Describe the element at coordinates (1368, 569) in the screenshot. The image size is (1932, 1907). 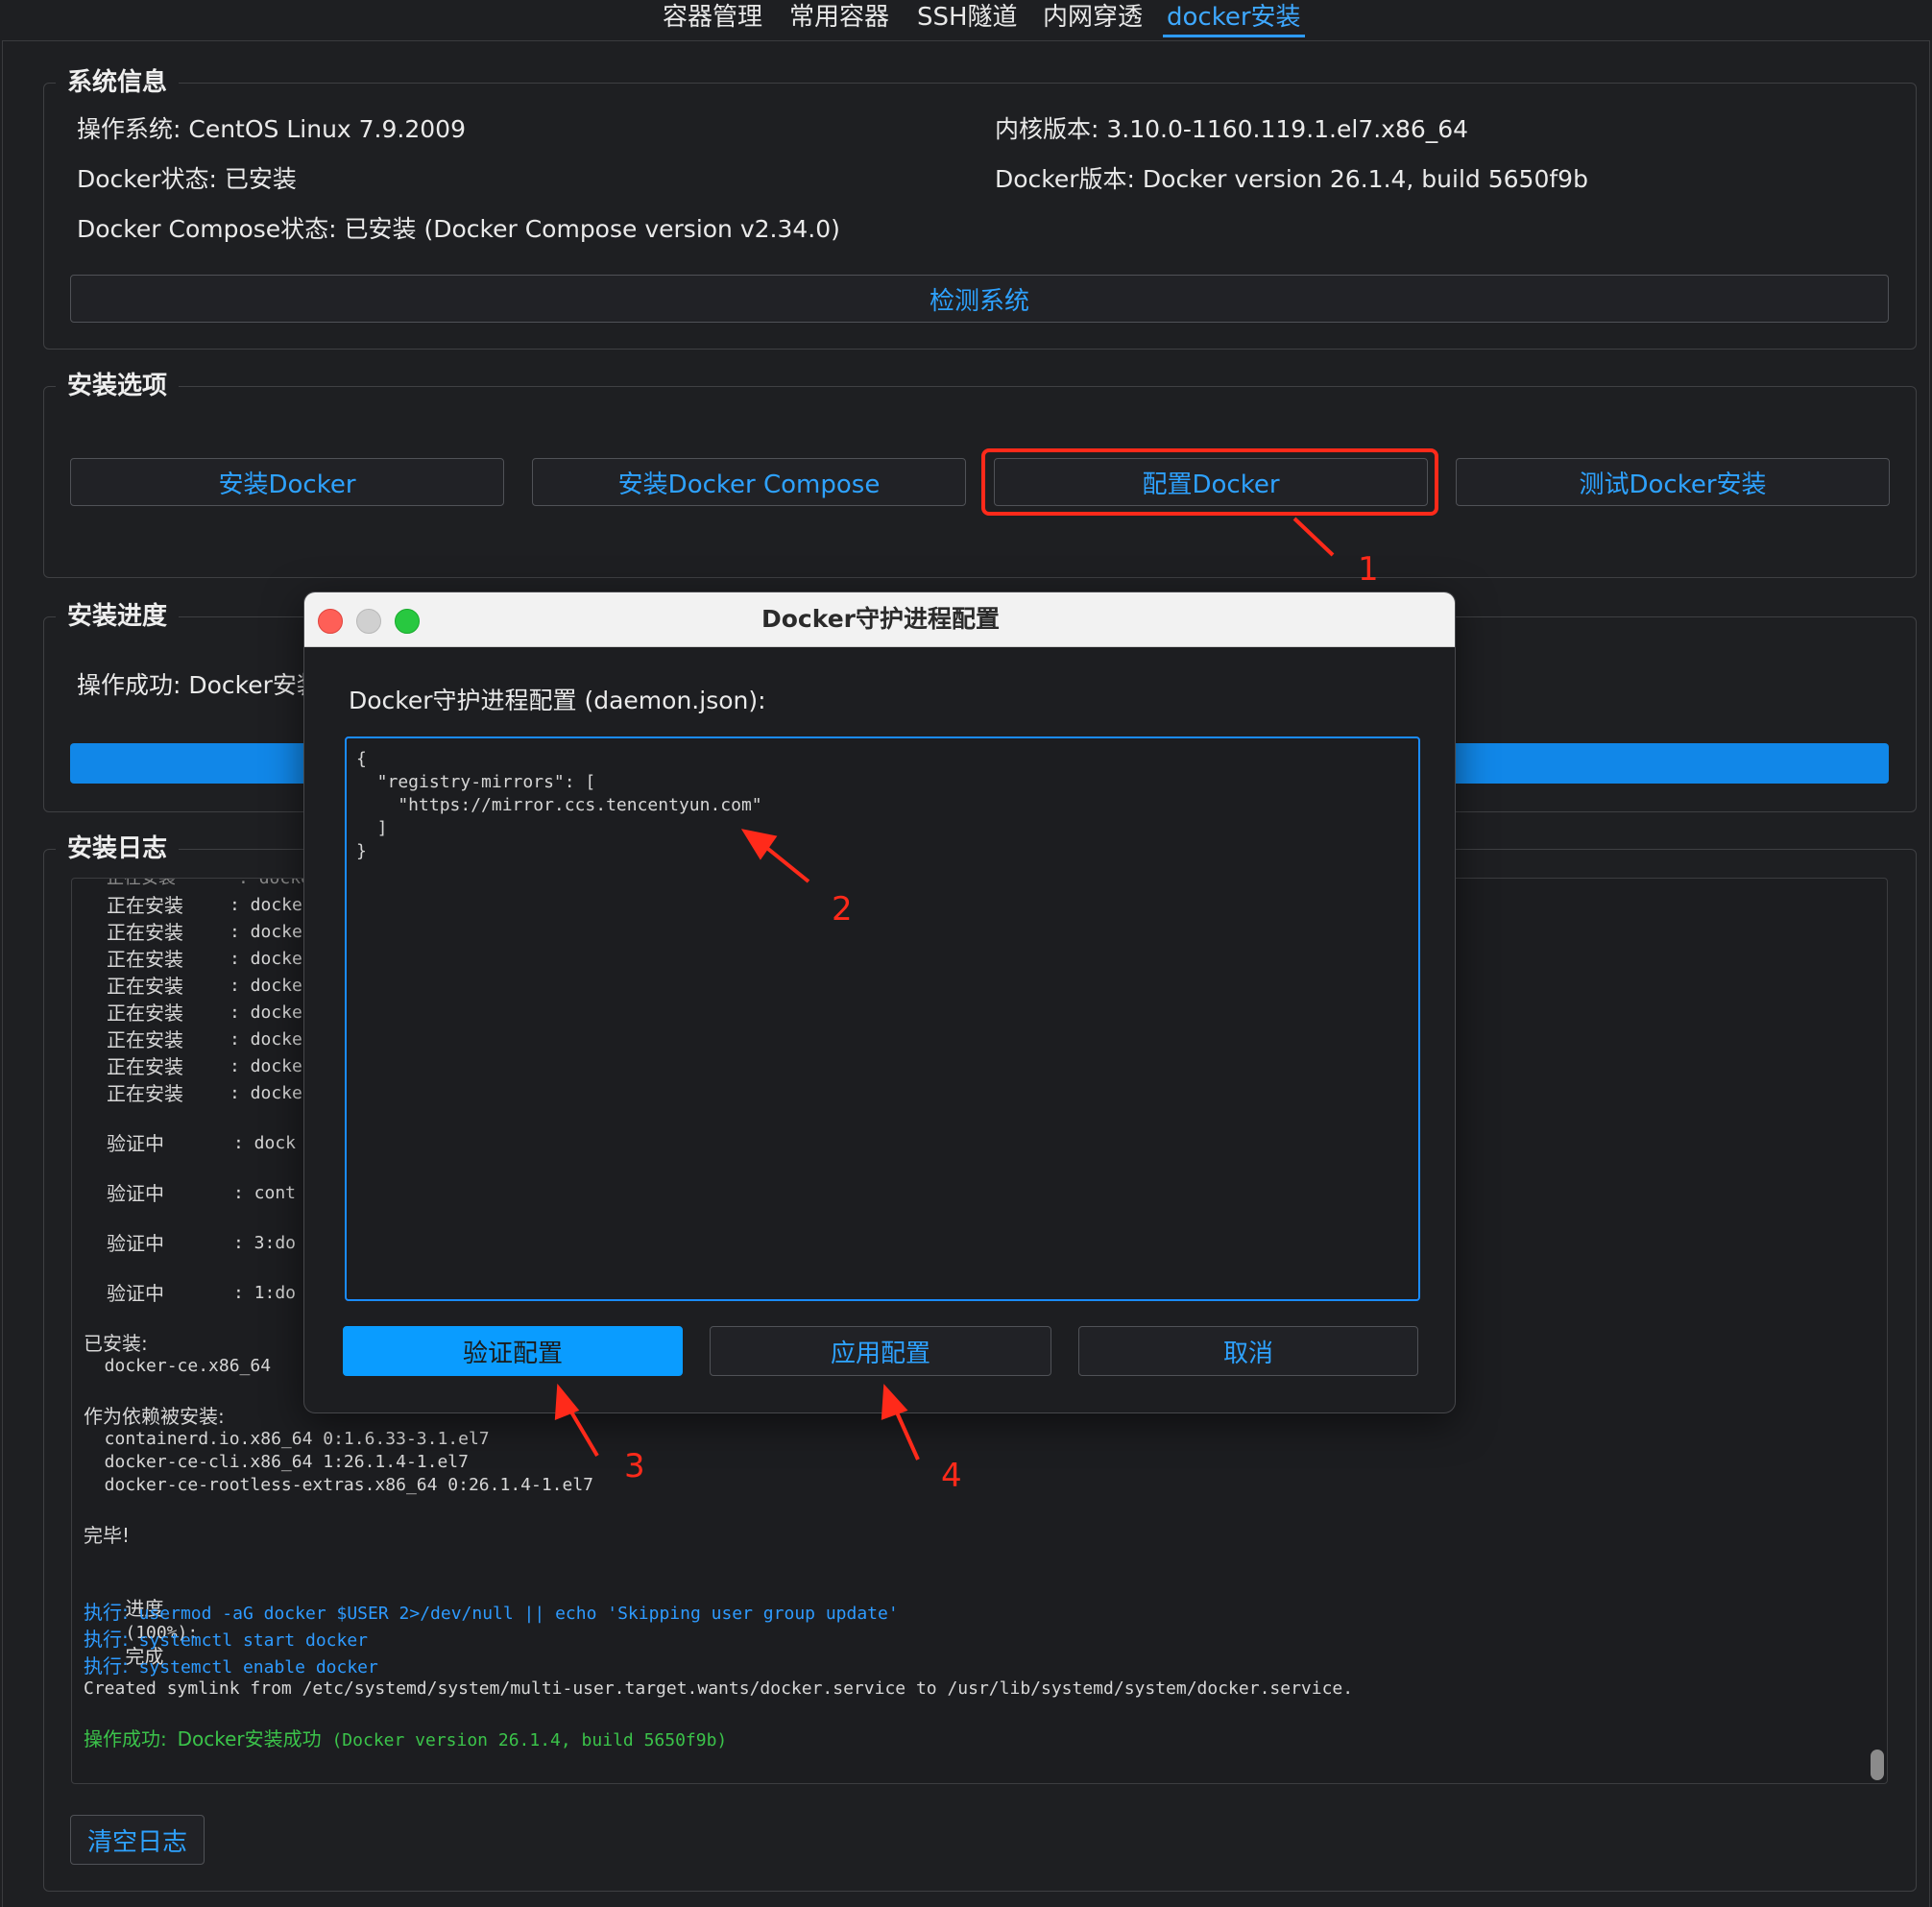
I see `annotation-number-1: 1` at that location.